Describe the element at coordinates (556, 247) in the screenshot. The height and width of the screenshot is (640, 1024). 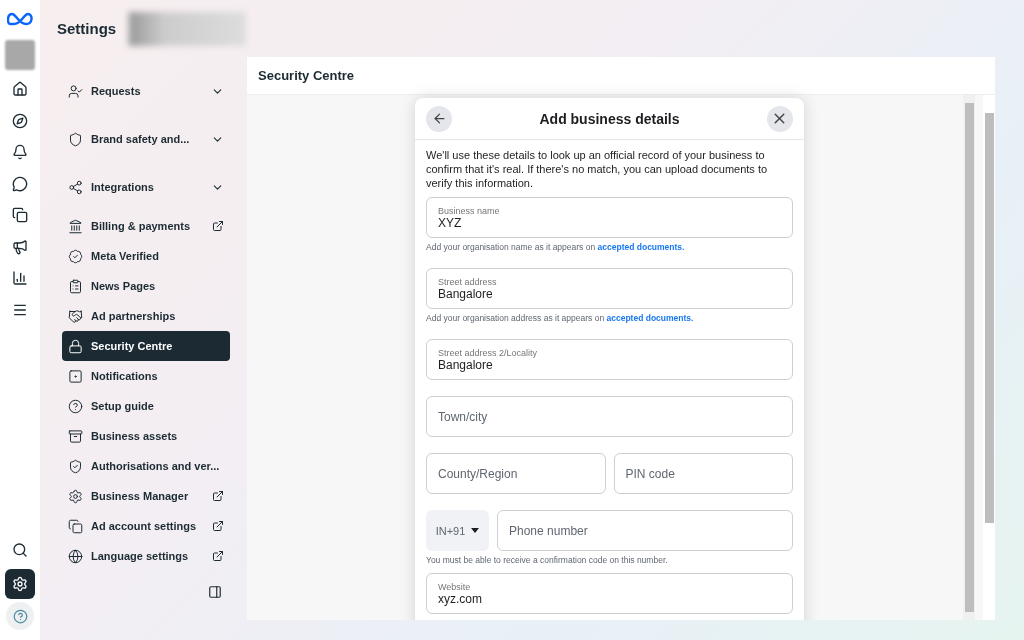
I see `help-text: Add your organisation name as it appears on accepted documents.` at that location.